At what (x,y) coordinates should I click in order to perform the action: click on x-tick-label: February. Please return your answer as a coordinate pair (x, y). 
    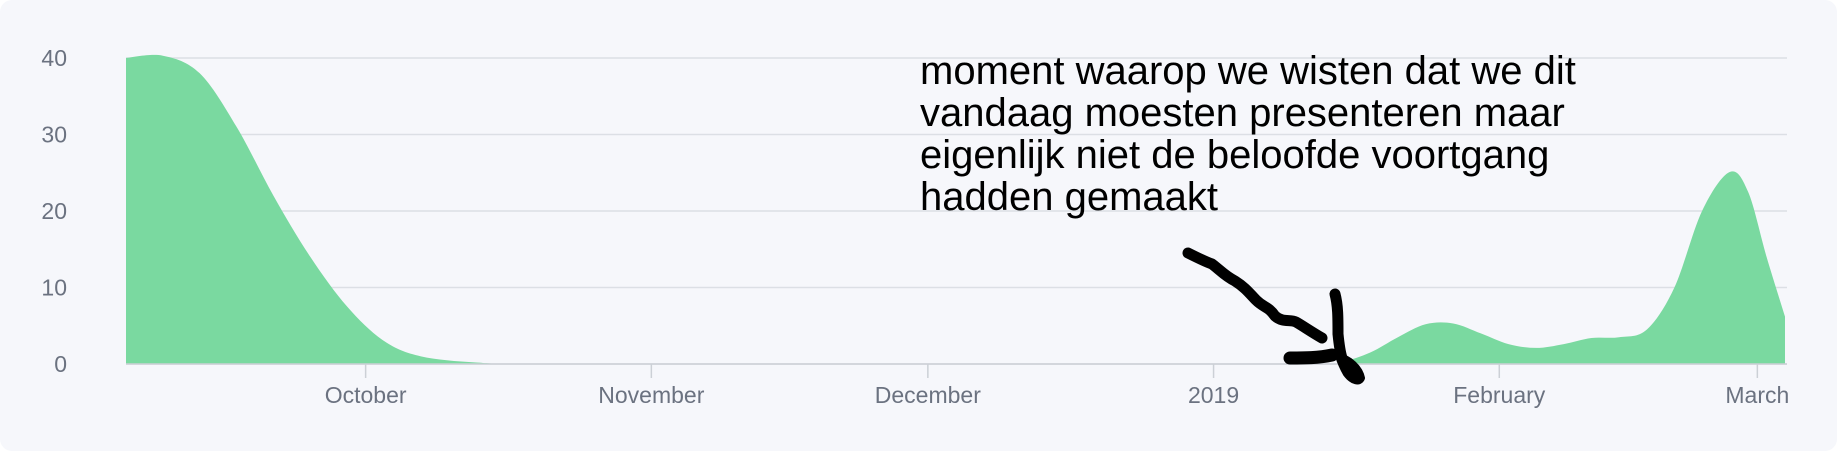
    Looking at the image, I should click on (1499, 395).